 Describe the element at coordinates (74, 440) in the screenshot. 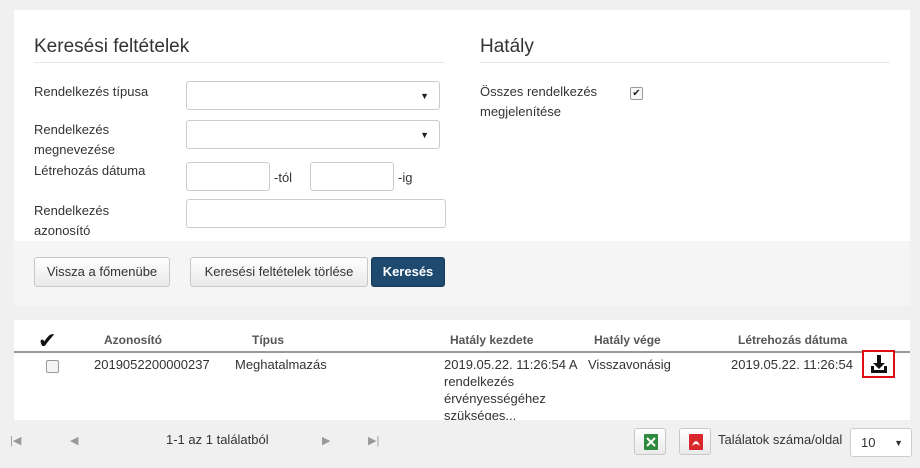

I see `prev-page-icon: ◀` at that location.